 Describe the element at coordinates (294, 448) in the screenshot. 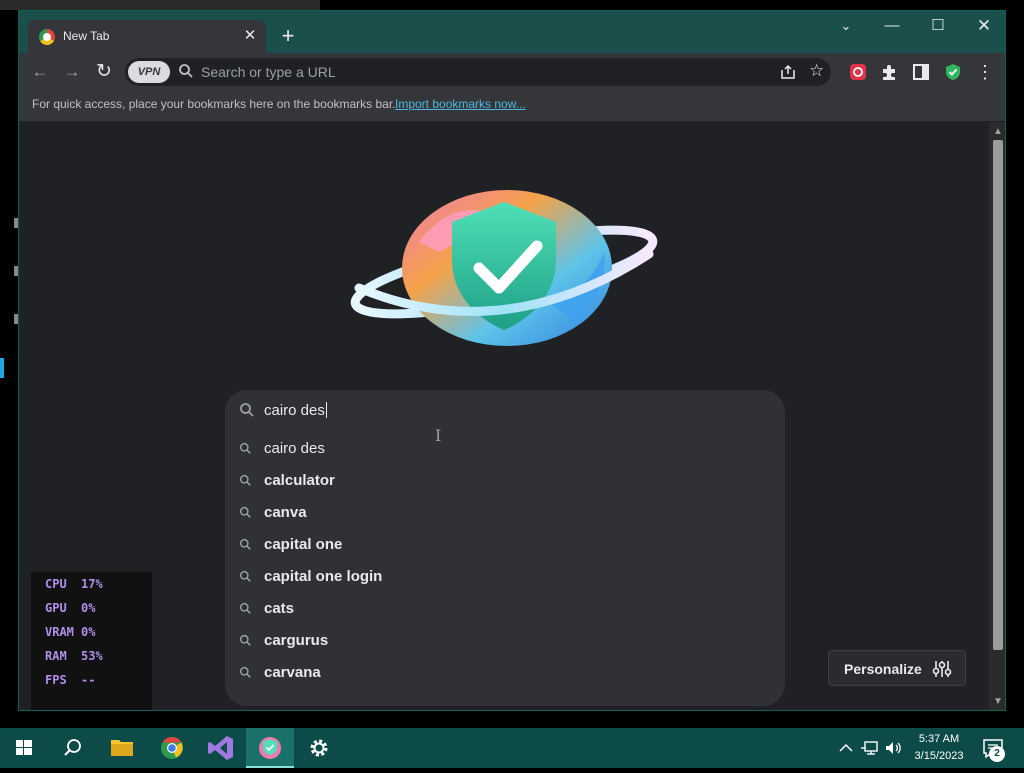

I see `suggestion-text: cairo des` at that location.